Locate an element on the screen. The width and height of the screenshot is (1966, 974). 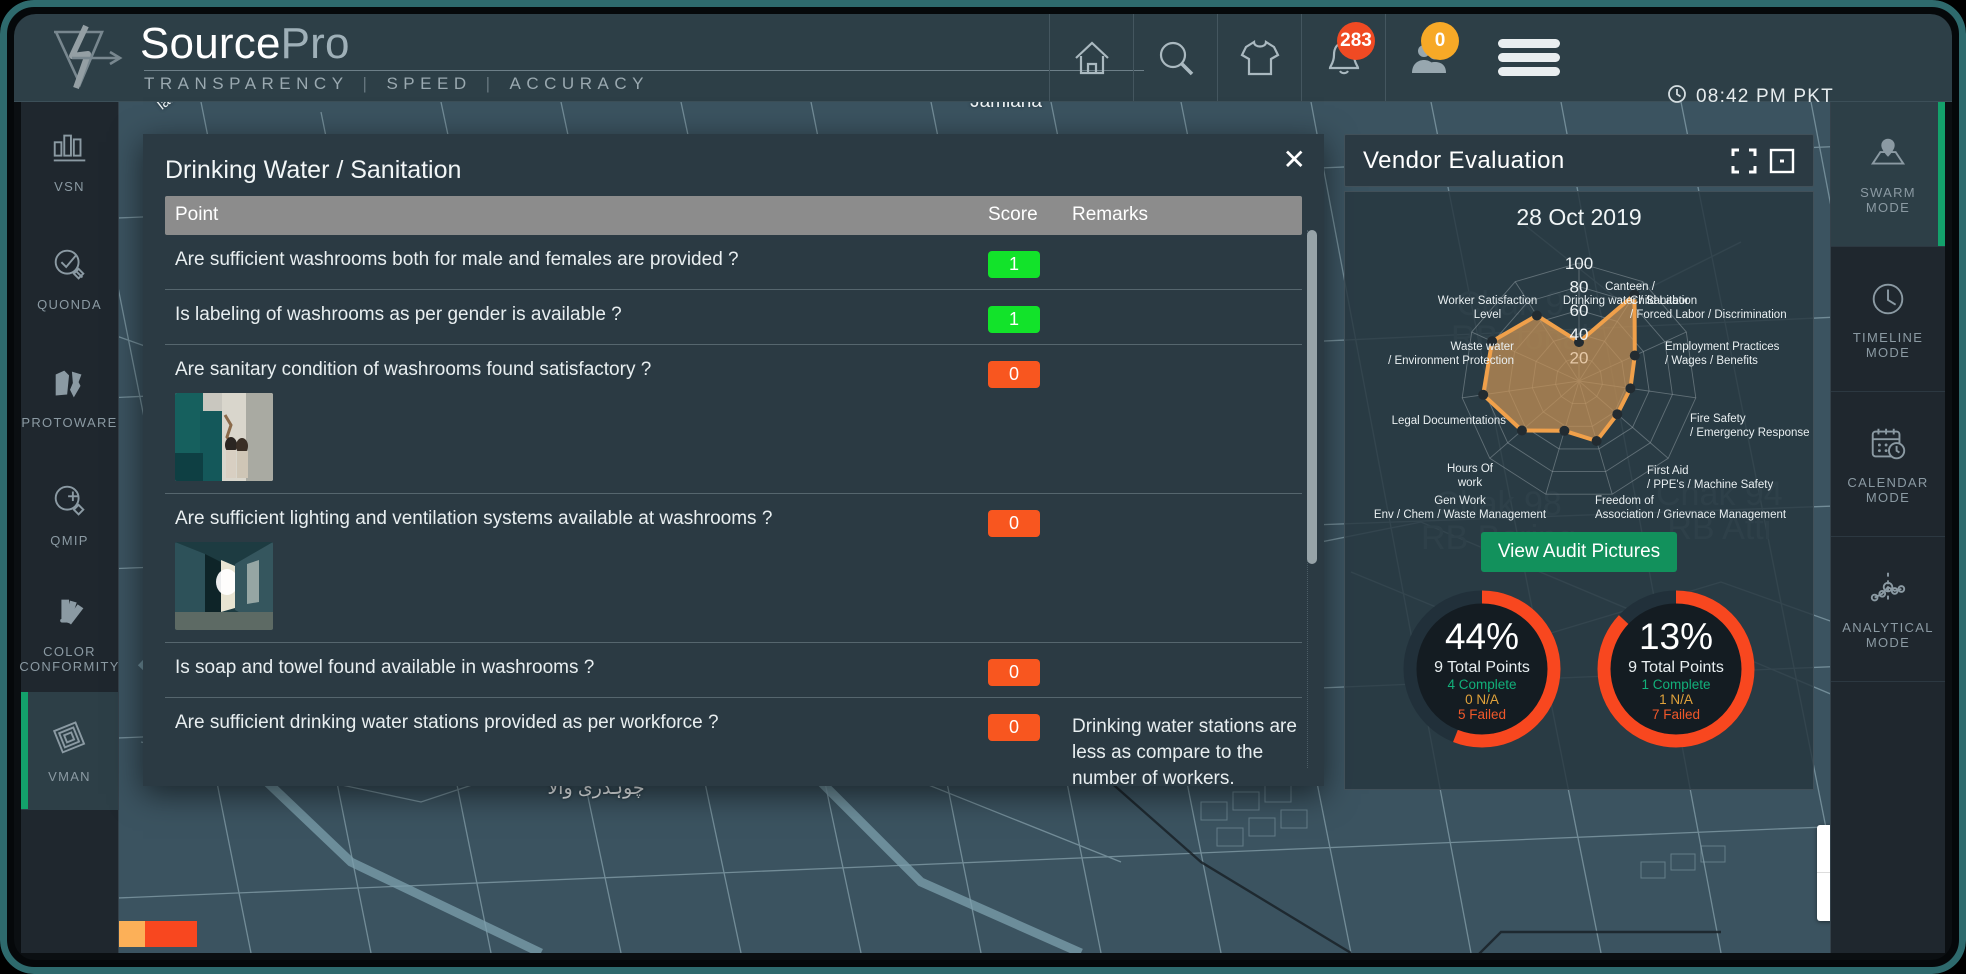
brand-text: SourcePro TRANSPARENCY | SPEED | ACCURACY is located at coordinates (642, 56).